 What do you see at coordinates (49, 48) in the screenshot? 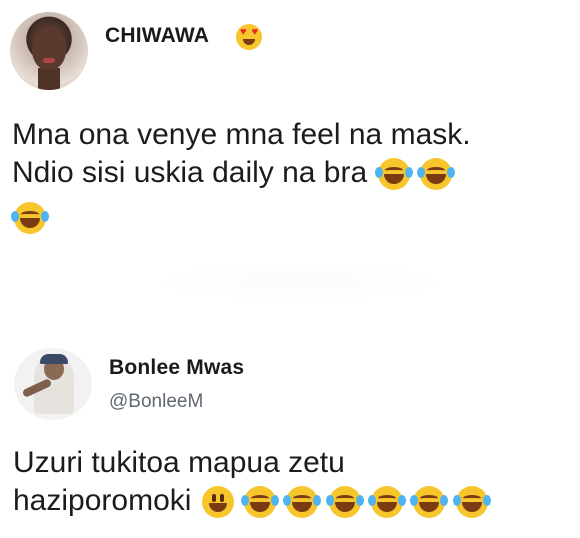
I see `avatar-face` at bounding box center [49, 48].